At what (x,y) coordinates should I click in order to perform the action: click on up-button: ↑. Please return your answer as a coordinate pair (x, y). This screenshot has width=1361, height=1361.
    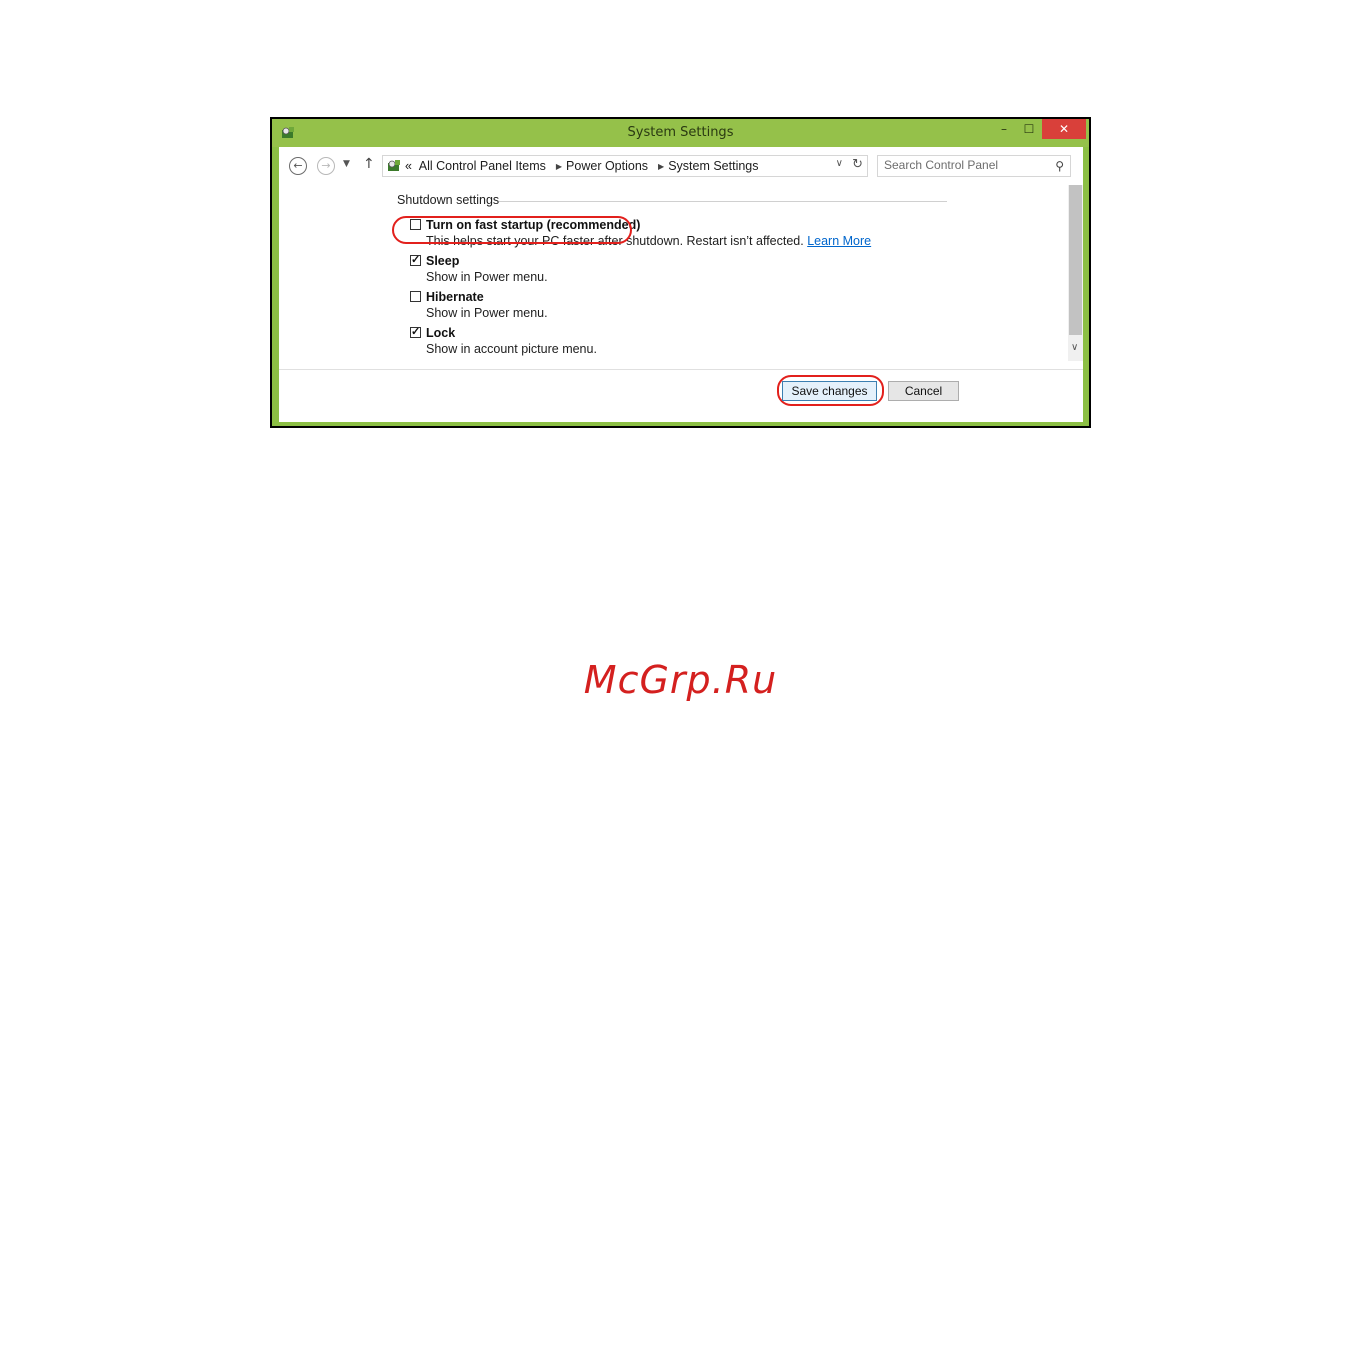
    Looking at the image, I should click on (369, 164).